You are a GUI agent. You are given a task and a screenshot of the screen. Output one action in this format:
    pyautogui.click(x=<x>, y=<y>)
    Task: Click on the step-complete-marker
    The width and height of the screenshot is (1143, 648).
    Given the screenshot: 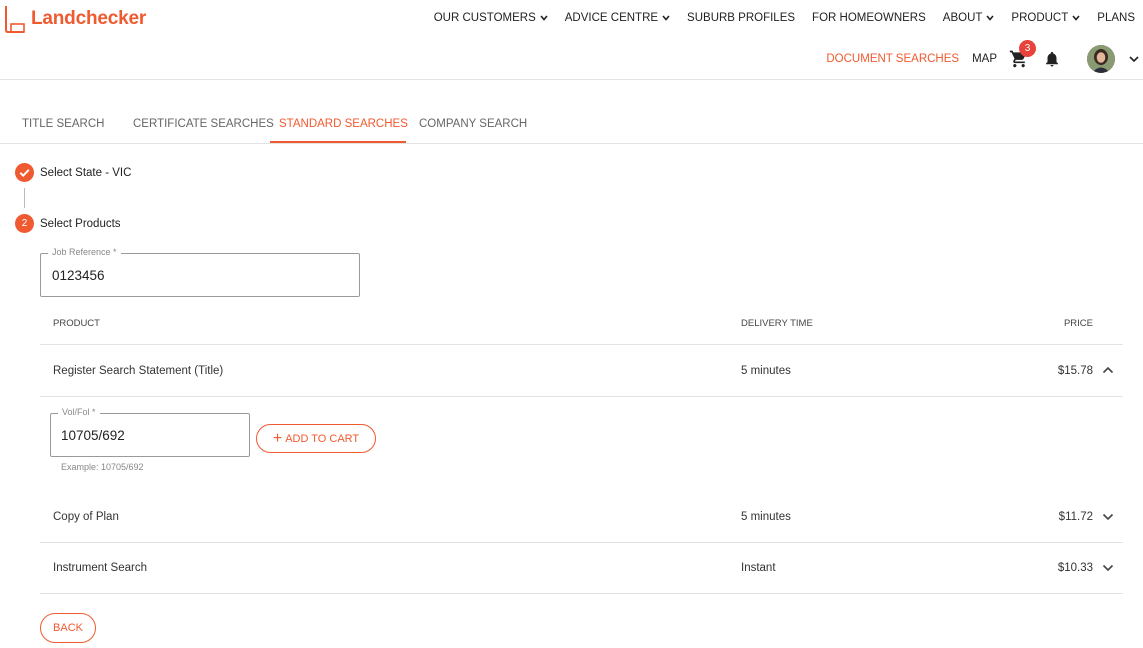 What is the action you would take?
    pyautogui.click(x=24, y=172)
    